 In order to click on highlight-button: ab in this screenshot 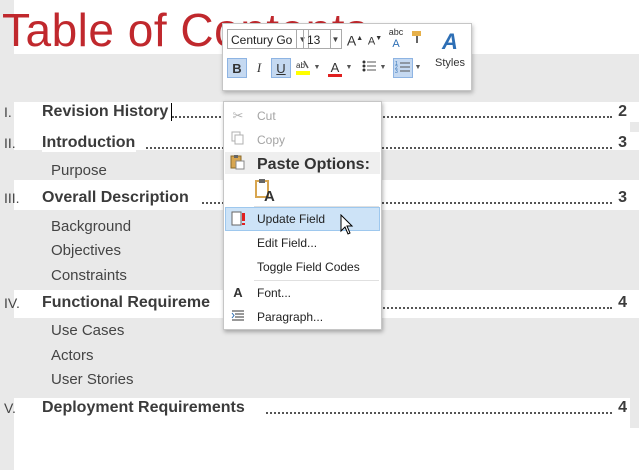, I will do `click(303, 68)`.